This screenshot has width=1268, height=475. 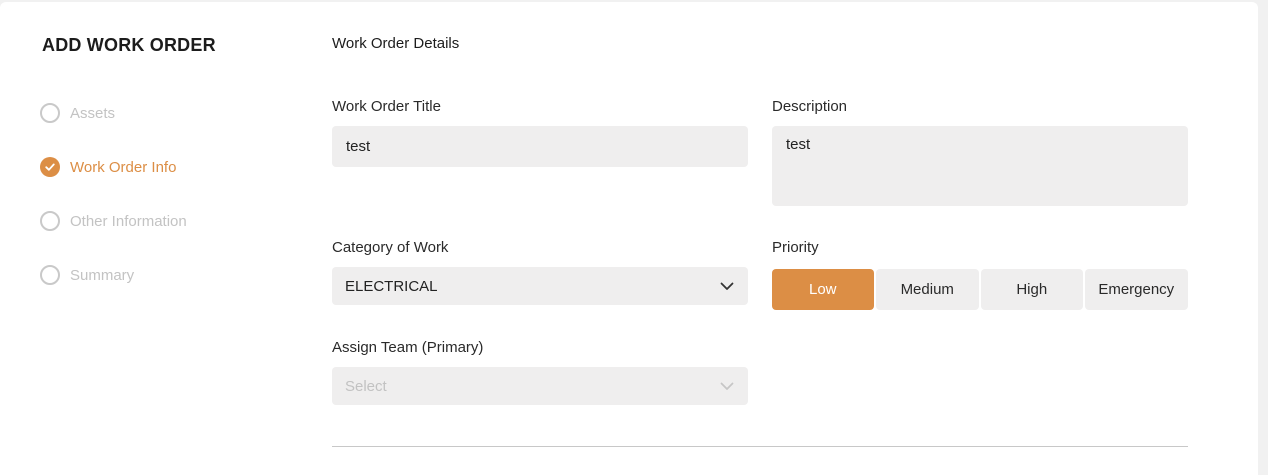 What do you see at coordinates (358, 146) in the screenshot?
I see `work-order-title-value: test` at bounding box center [358, 146].